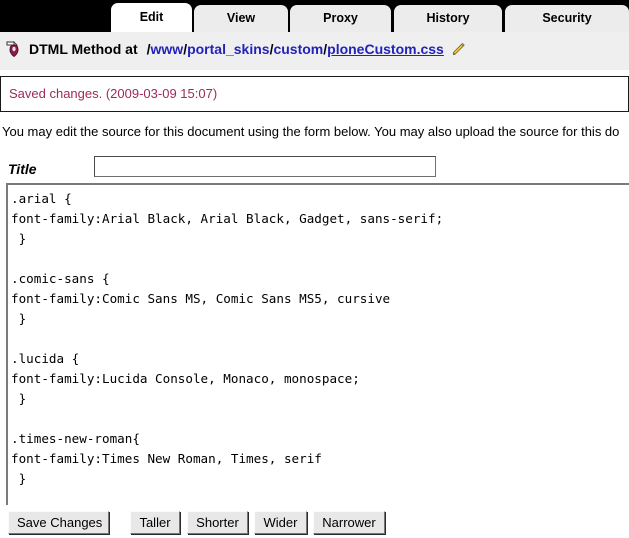  I want to click on tab-security: Security, so click(567, 18).